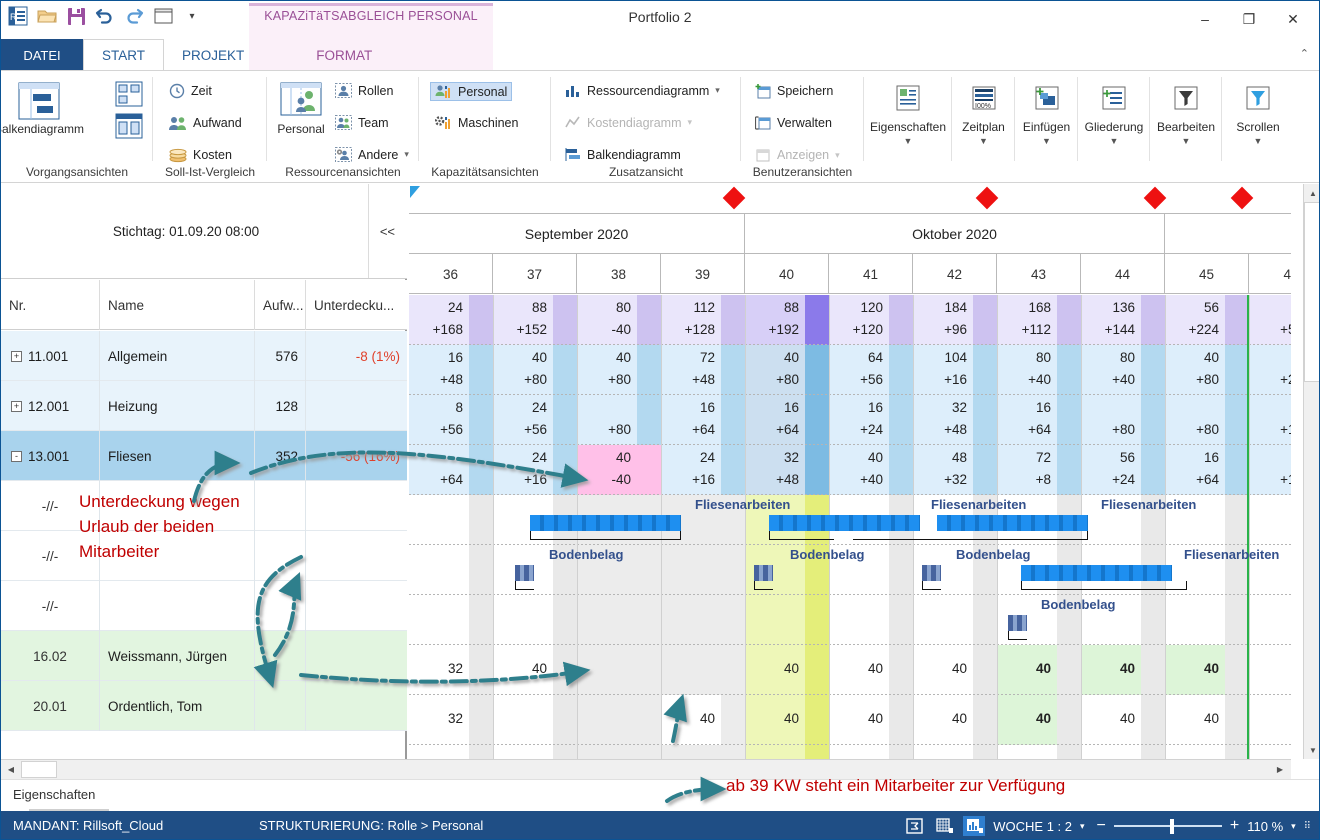 The height and width of the screenshot is (840, 1320). Describe the element at coordinates (344, 55) in the screenshot. I see `tab-format: FORMAT` at that location.